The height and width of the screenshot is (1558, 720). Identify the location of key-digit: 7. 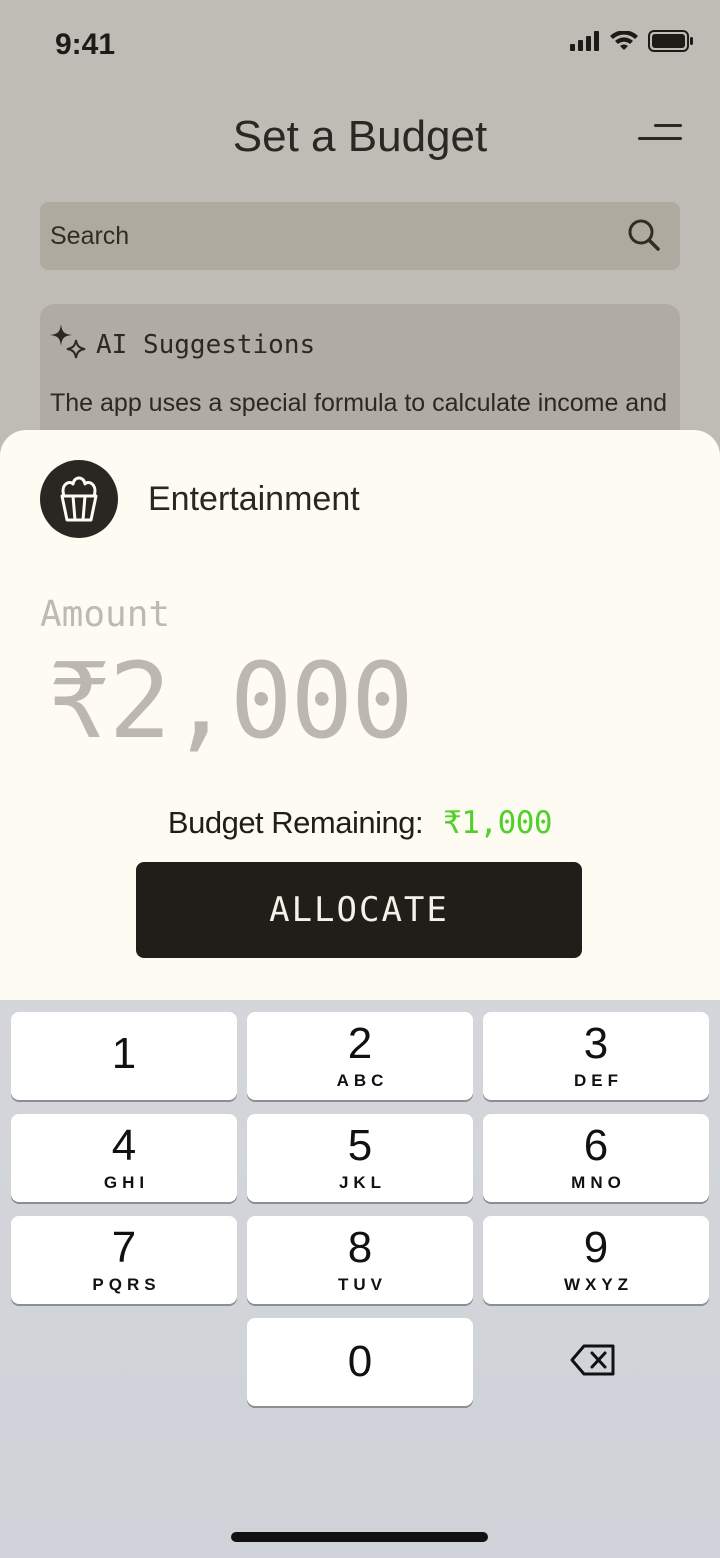
(124, 1247).